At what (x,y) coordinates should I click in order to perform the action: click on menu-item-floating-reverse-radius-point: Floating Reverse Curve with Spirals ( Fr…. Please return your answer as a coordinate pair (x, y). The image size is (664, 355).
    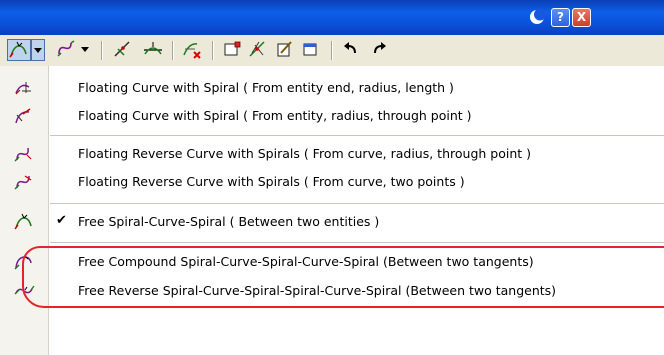
    Looking at the image, I should click on (332, 154).